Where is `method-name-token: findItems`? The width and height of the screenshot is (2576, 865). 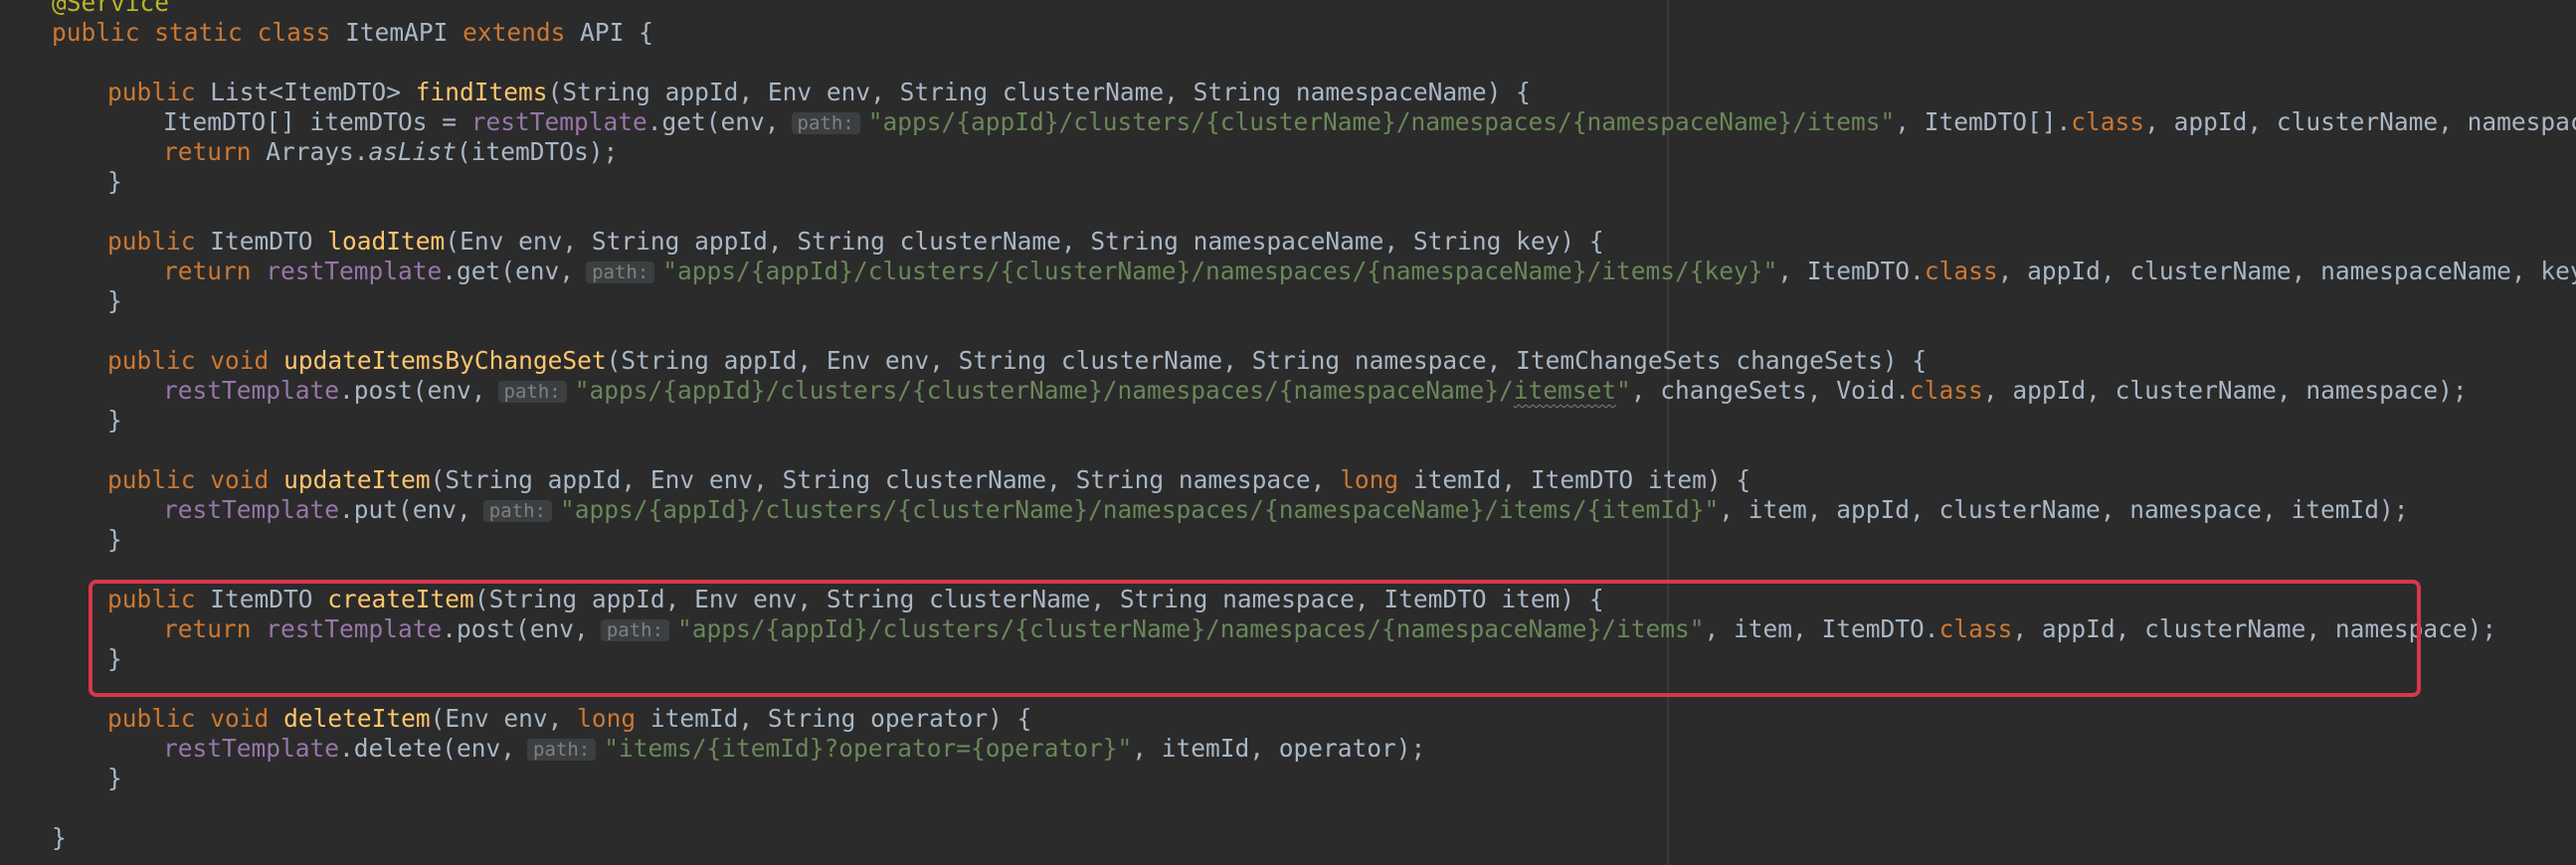 method-name-token: findItems is located at coordinates (481, 92).